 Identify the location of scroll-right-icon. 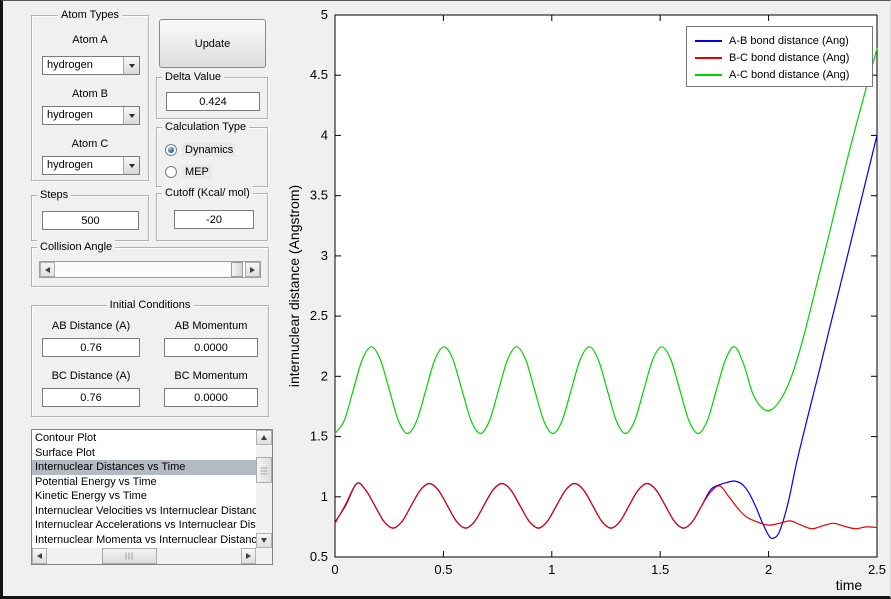
(248, 556).